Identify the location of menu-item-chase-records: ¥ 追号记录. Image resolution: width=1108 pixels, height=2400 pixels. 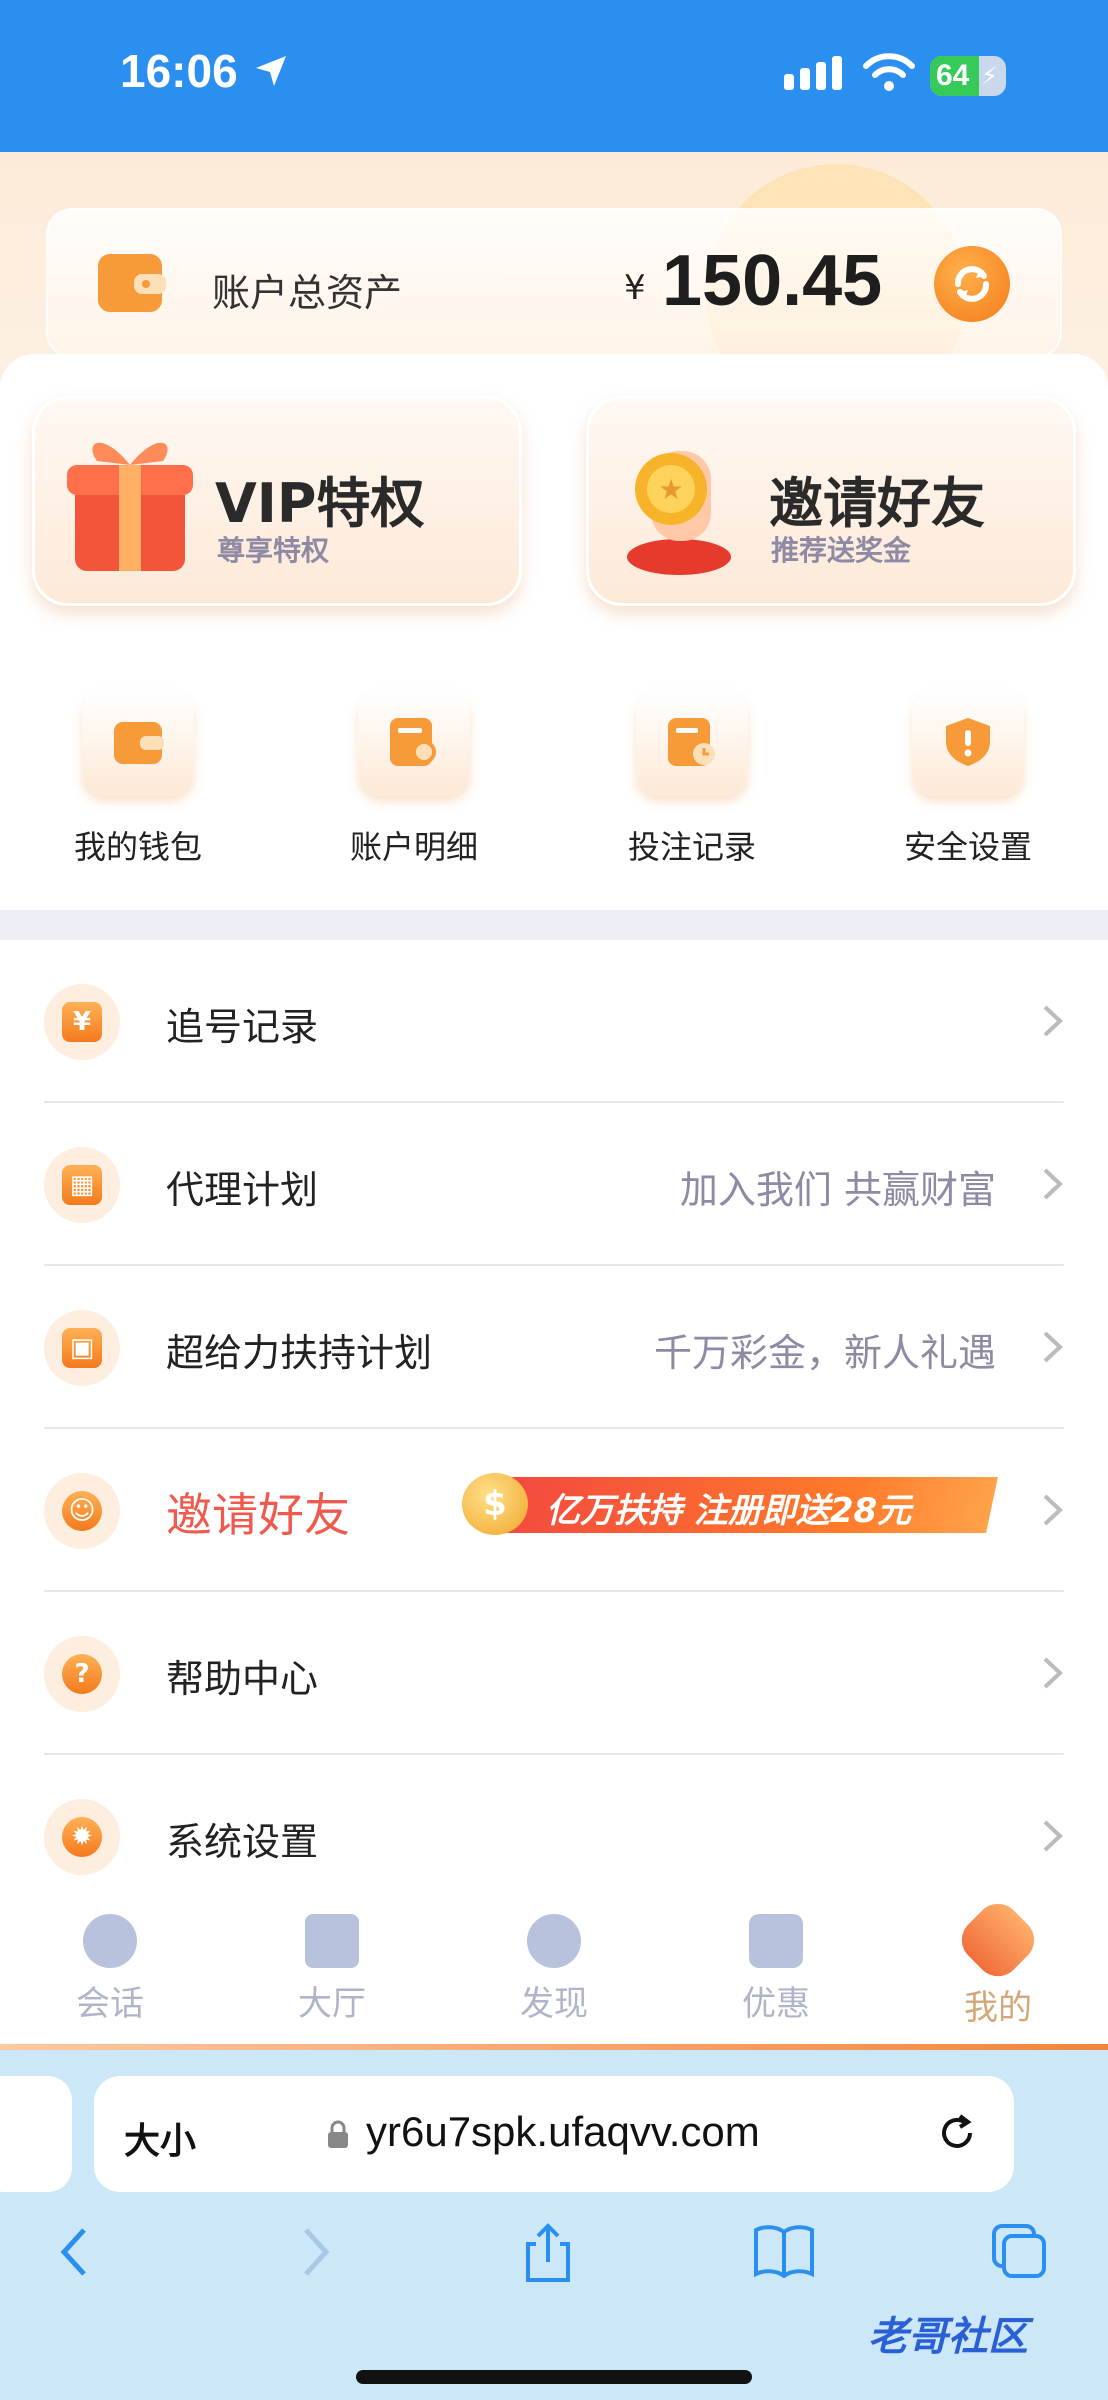
(554, 1021).